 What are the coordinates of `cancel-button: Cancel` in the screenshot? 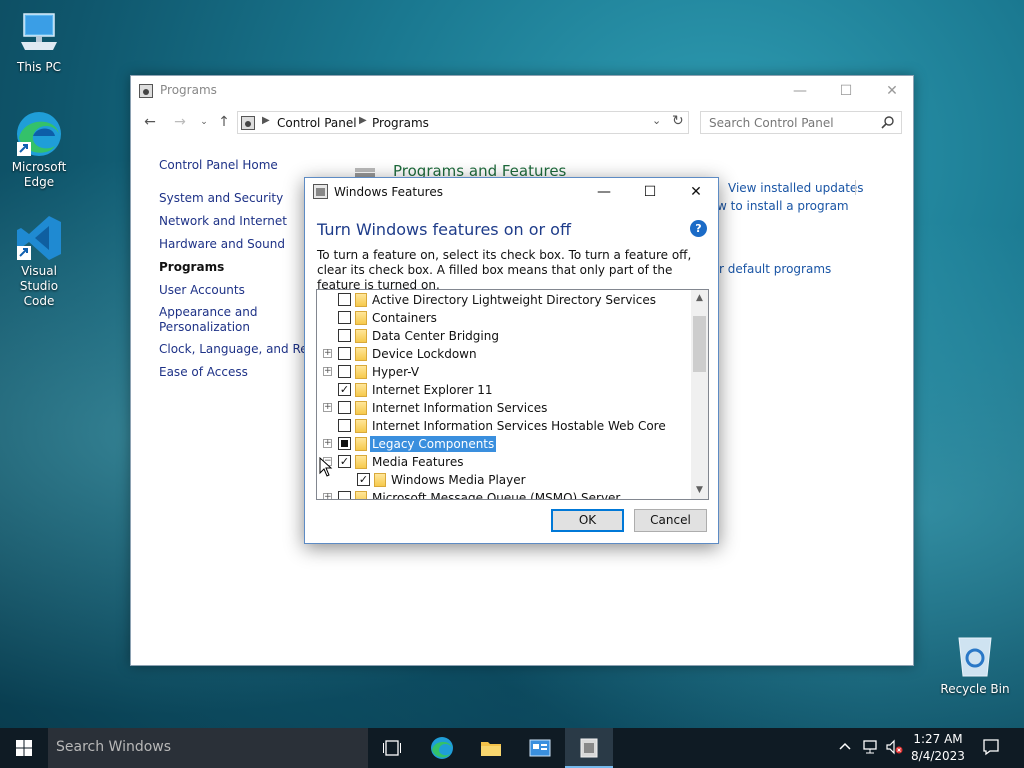 It's located at (670, 520).